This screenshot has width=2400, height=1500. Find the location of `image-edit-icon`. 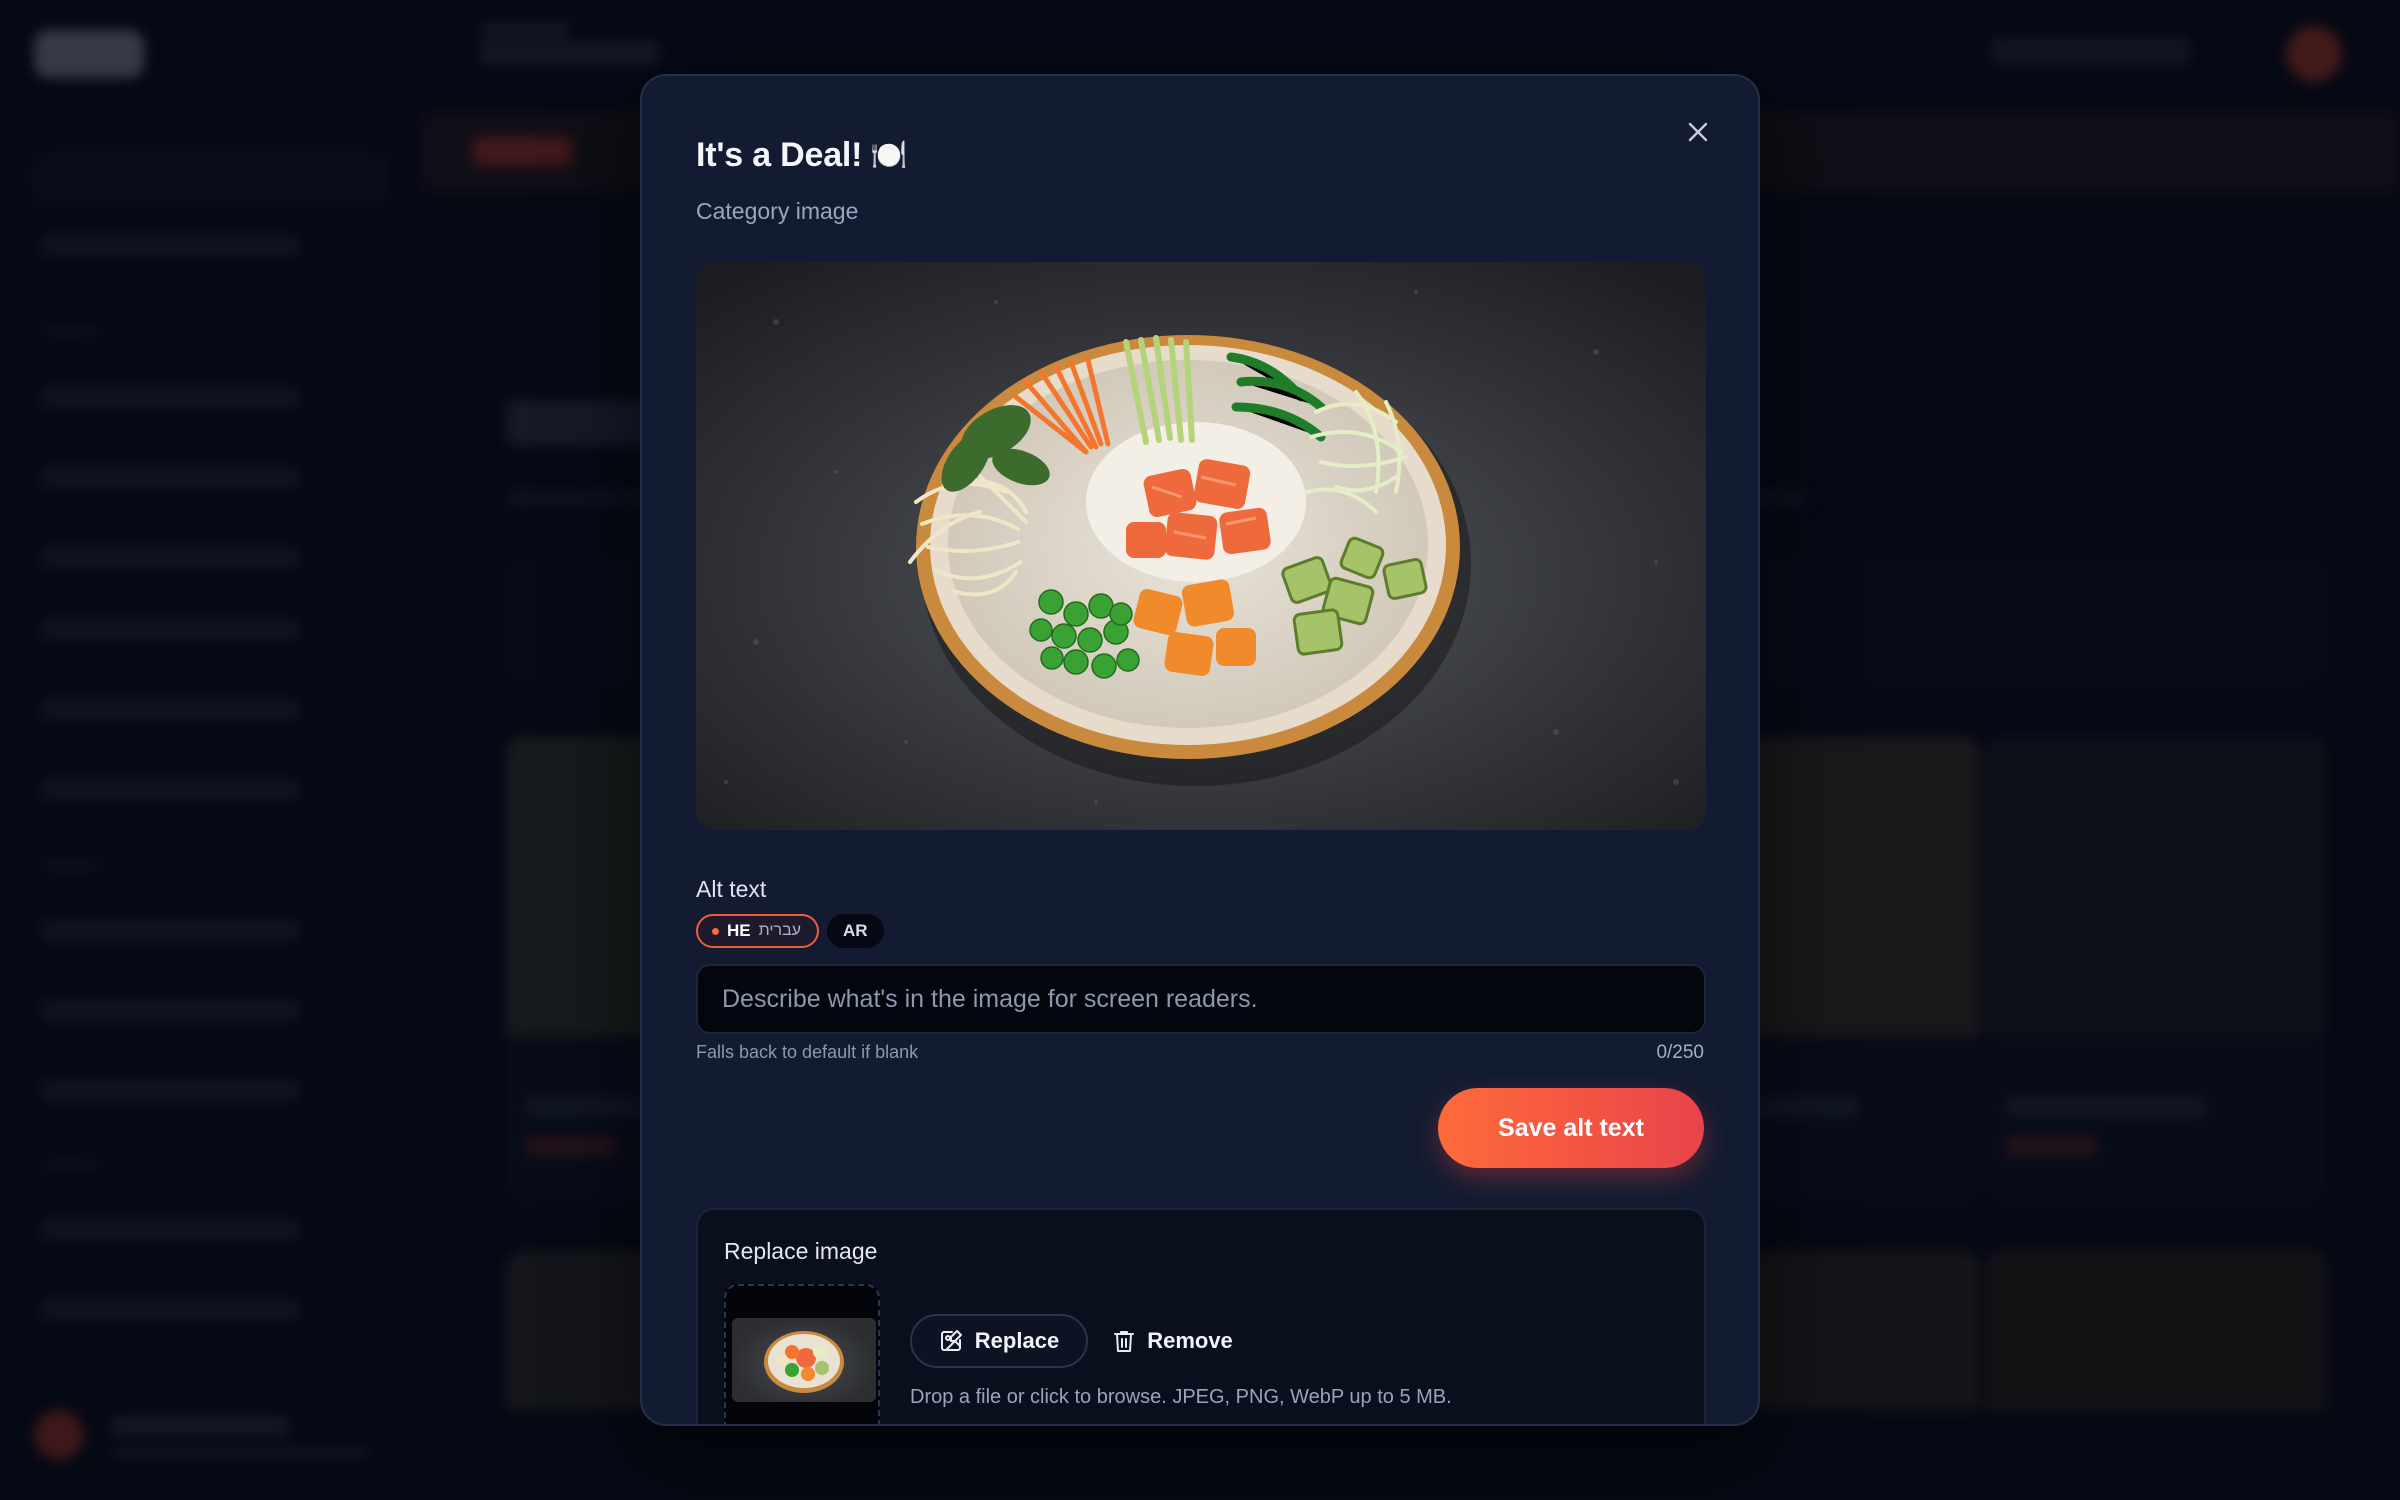

image-edit-icon is located at coordinates (951, 1340).